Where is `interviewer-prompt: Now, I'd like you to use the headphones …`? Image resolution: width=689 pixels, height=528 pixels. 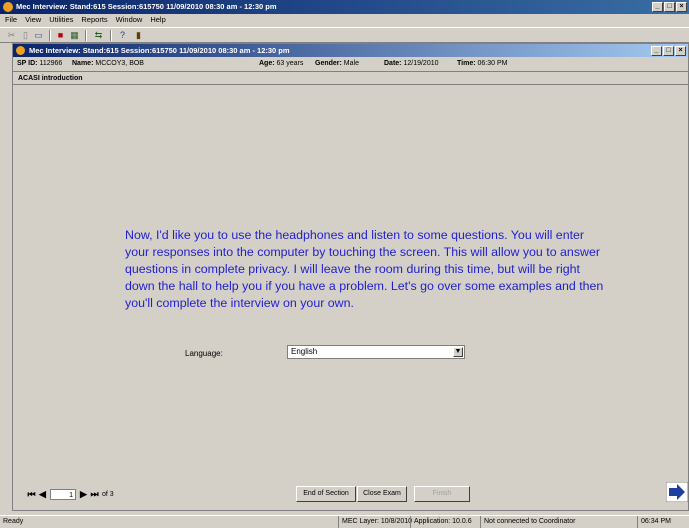
interviewer-prompt: Now, I'd like you to use the headphones … is located at coordinates (364, 269).